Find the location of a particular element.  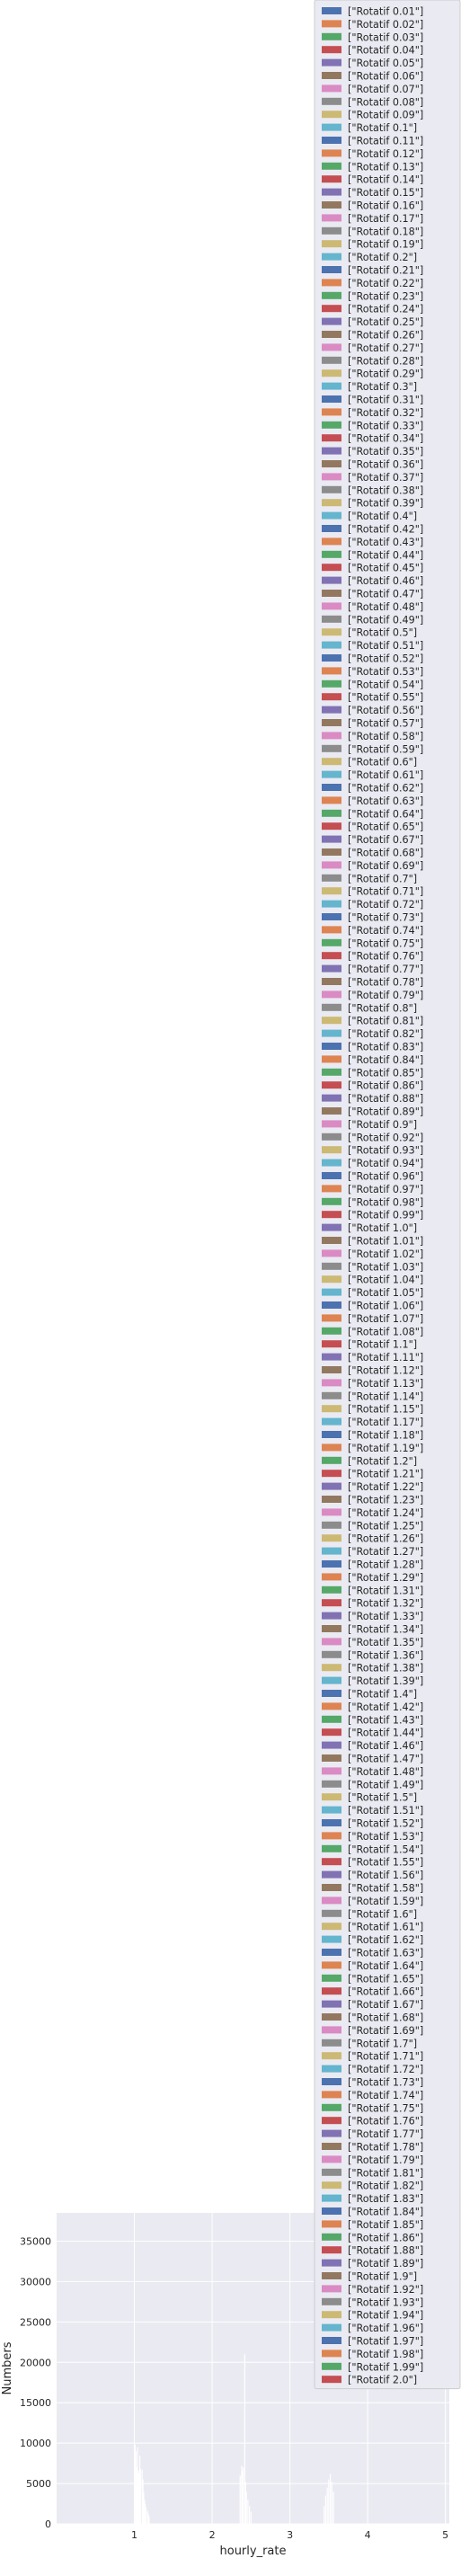

legend-label: ["Rotatif 1.55"] is located at coordinates (385, 1863).